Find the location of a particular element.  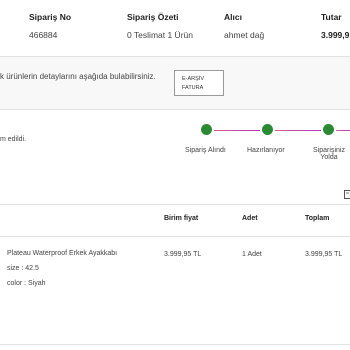

unit-price-value: 3.999,95 TL is located at coordinates (183, 254).